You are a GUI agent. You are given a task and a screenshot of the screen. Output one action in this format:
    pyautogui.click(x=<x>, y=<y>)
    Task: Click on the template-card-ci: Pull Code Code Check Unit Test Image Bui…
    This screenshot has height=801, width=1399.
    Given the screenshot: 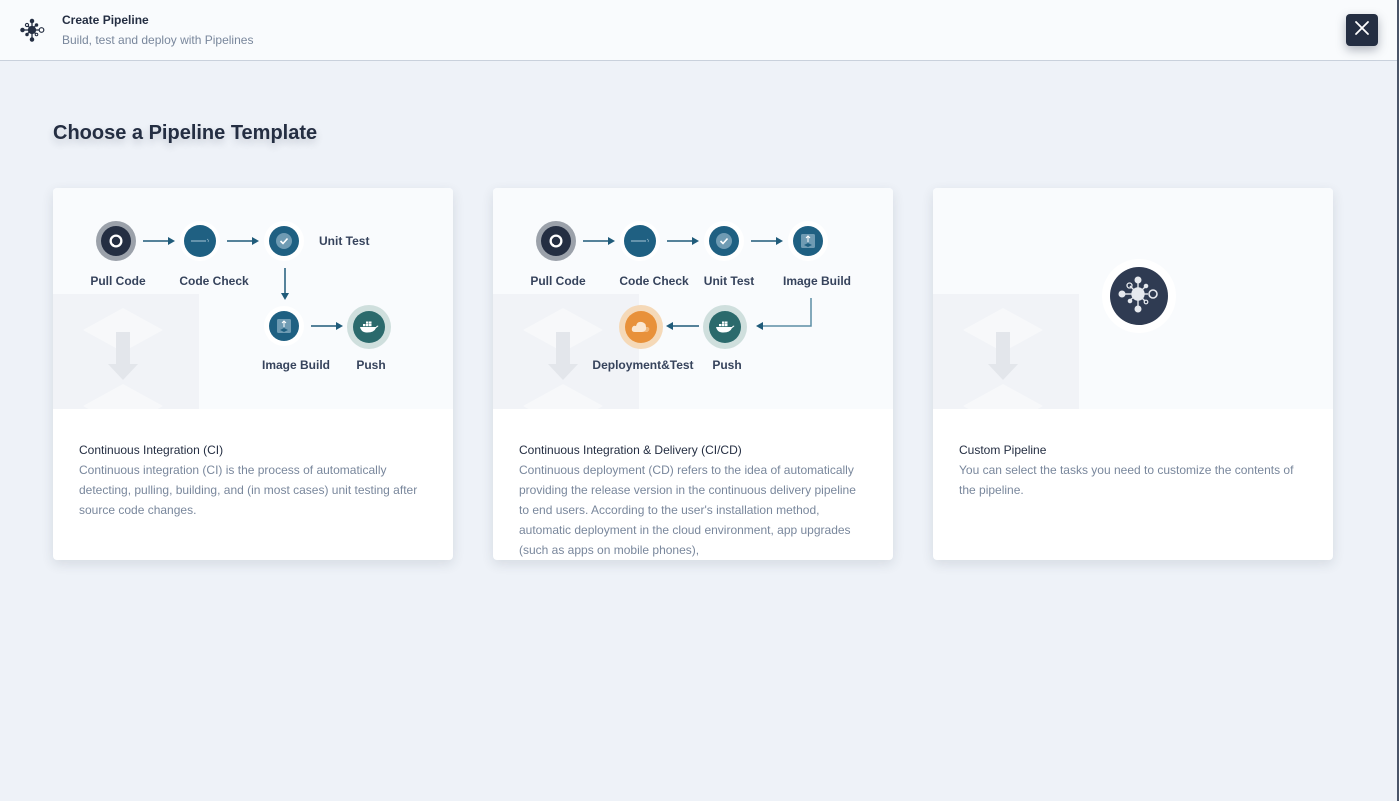 What is the action you would take?
    pyautogui.click(x=253, y=374)
    